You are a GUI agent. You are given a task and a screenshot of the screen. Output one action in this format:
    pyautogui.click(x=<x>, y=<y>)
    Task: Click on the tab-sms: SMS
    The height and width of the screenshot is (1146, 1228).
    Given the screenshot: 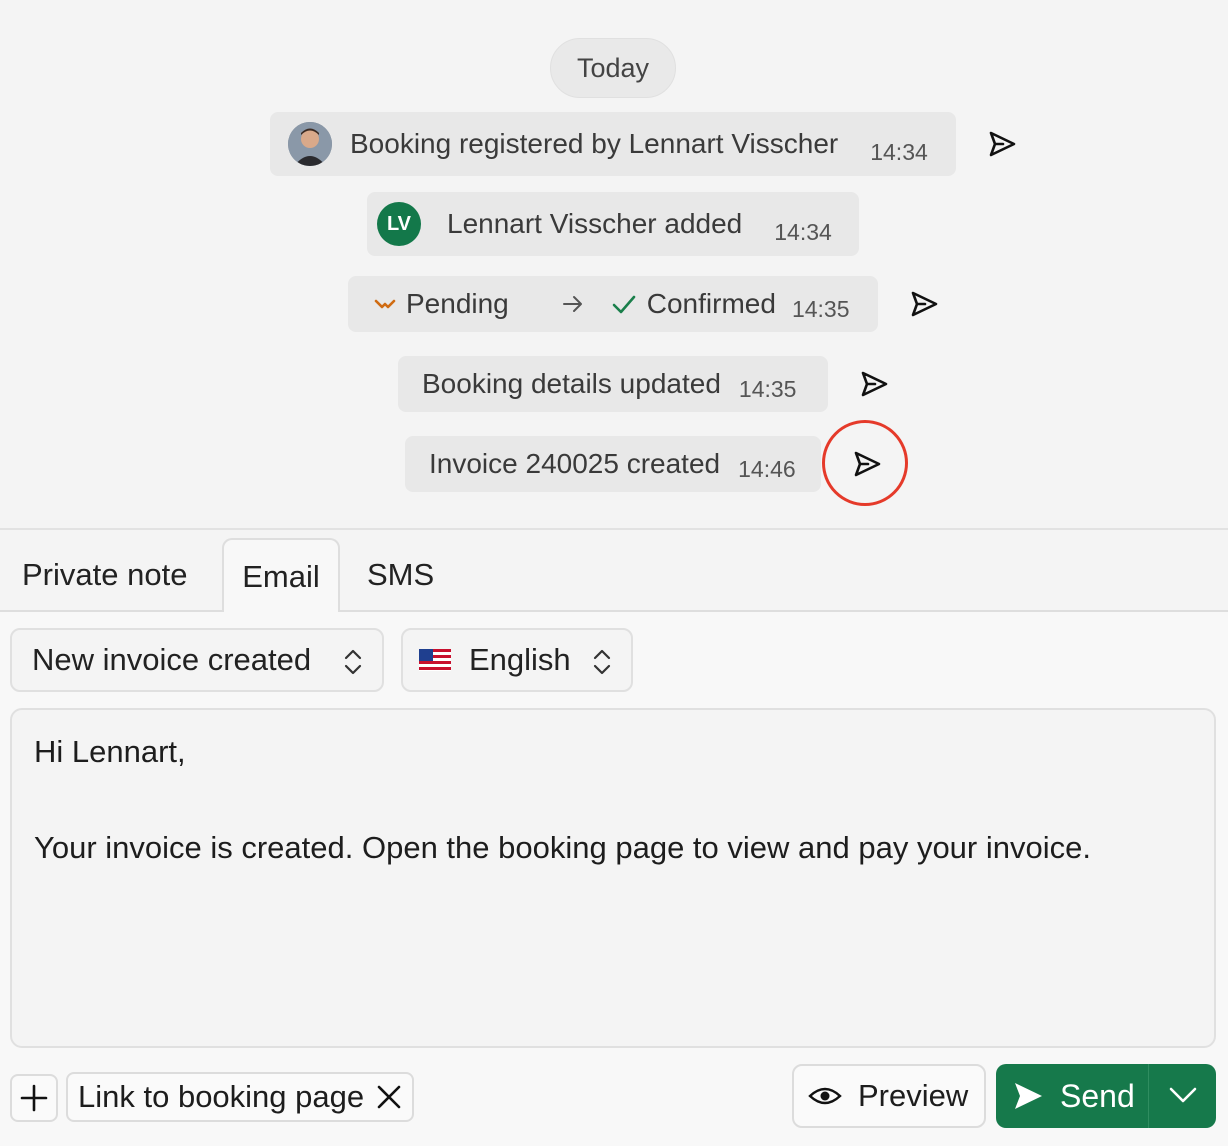 What is the action you would take?
    pyautogui.click(x=400, y=575)
    